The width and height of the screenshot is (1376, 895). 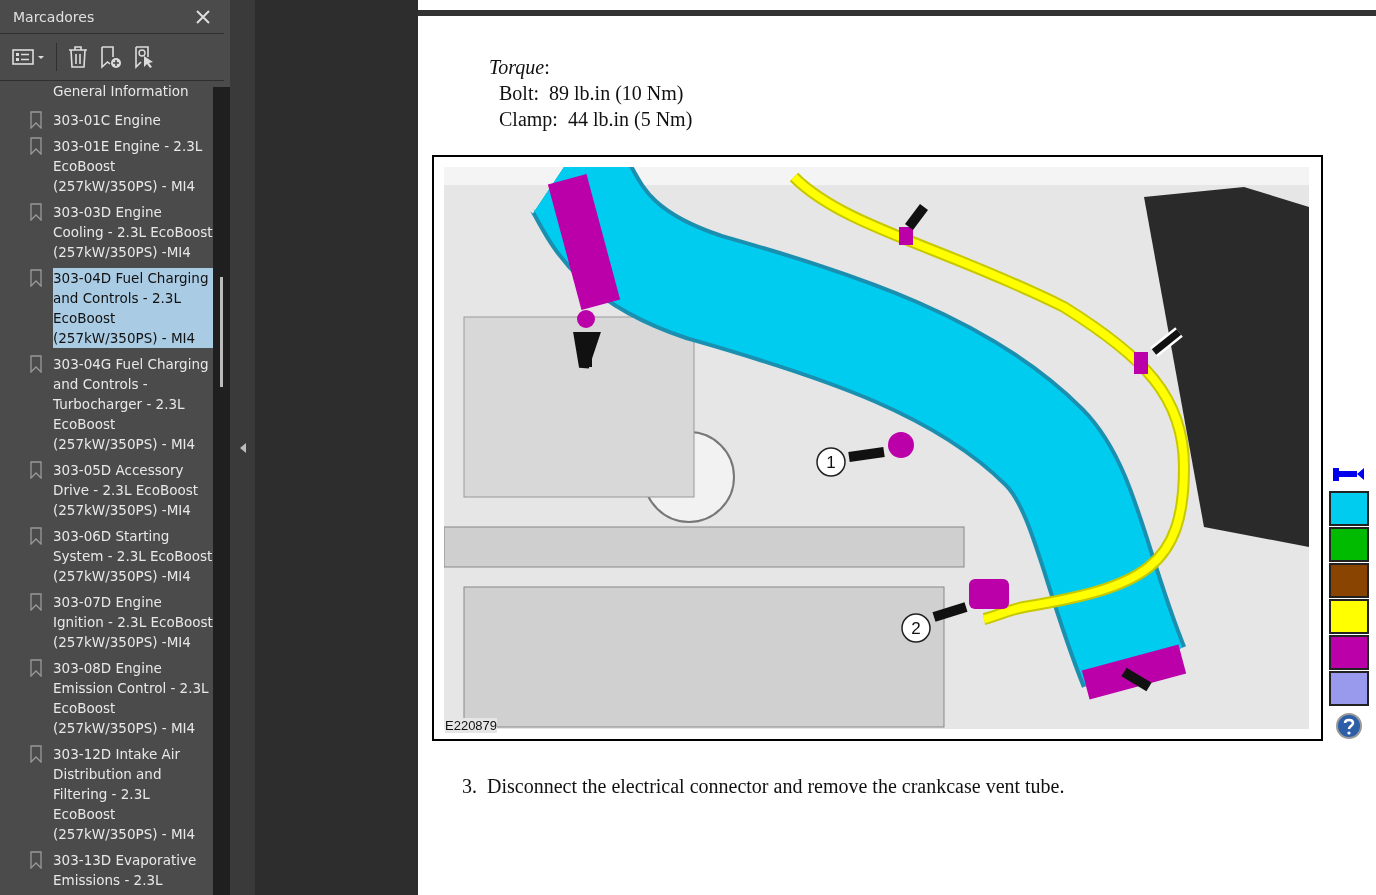 What do you see at coordinates (221, 332) in the screenshot?
I see `scrollbar-thumb` at bounding box center [221, 332].